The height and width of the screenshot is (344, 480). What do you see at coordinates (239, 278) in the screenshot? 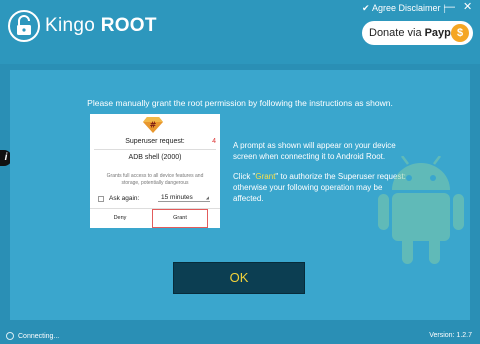
I see `ok-button: OK` at bounding box center [239, 278].